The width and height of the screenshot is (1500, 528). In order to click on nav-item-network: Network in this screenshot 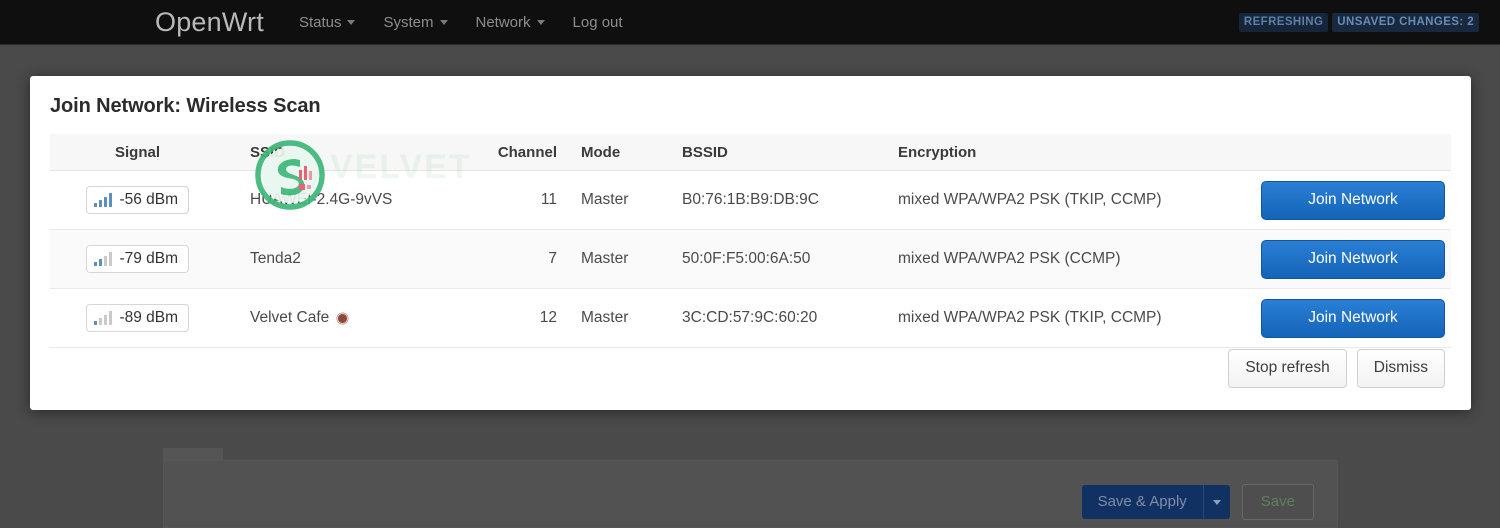, I will do `click(510, 22)`.